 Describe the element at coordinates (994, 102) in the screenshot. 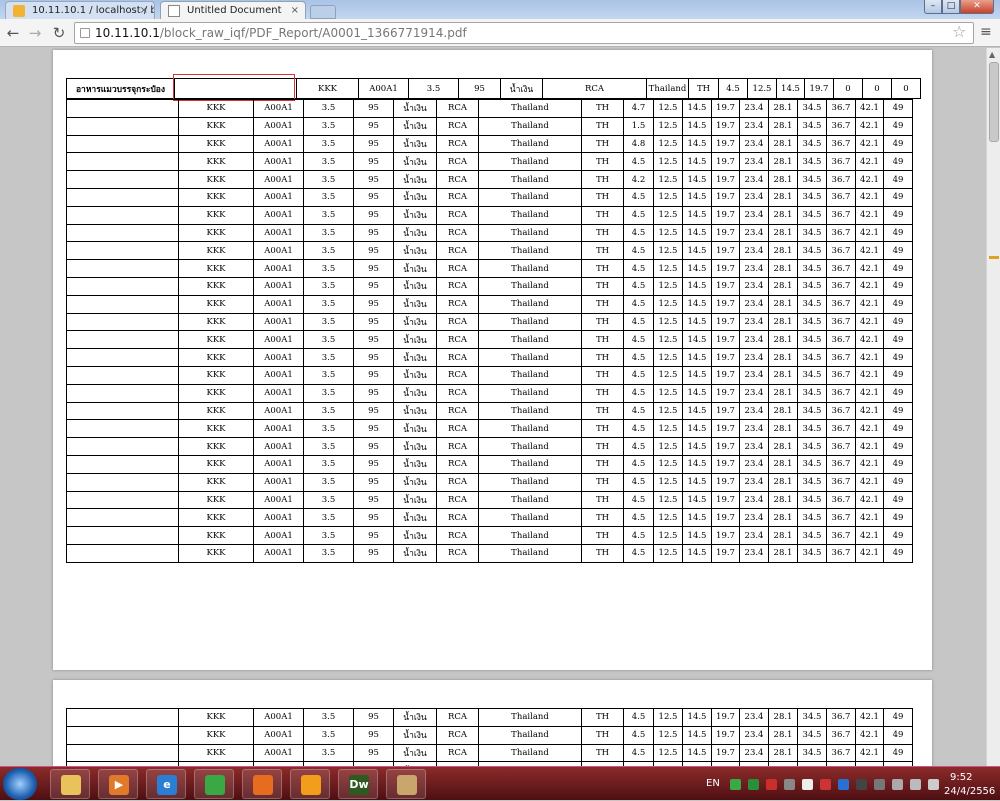

I see `scrollbar-thumb` at that location.